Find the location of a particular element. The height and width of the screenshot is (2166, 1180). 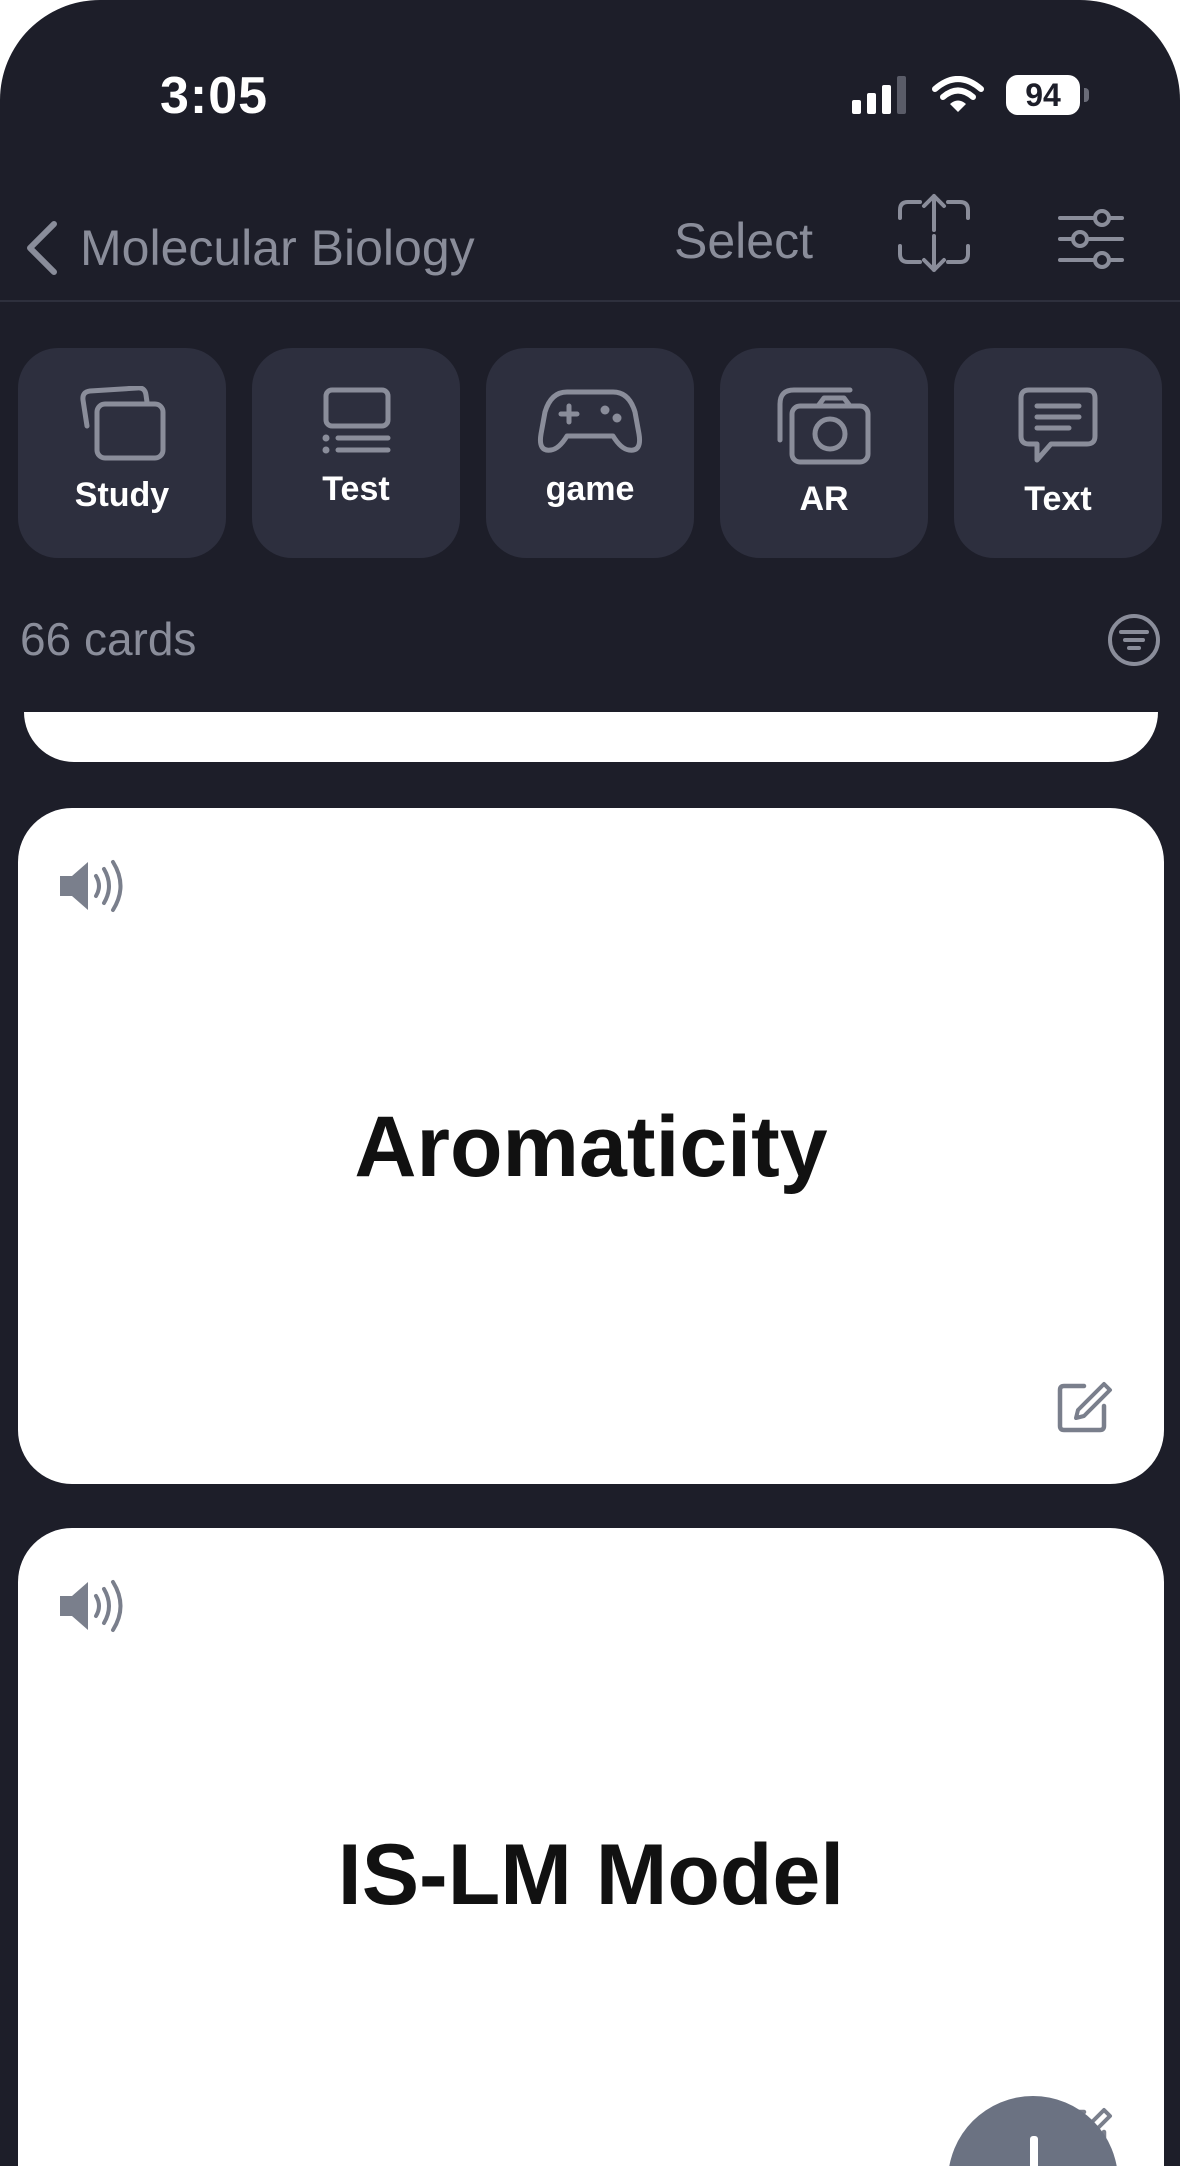

mode-text-button: Text is located at coordinates (1058, 453).